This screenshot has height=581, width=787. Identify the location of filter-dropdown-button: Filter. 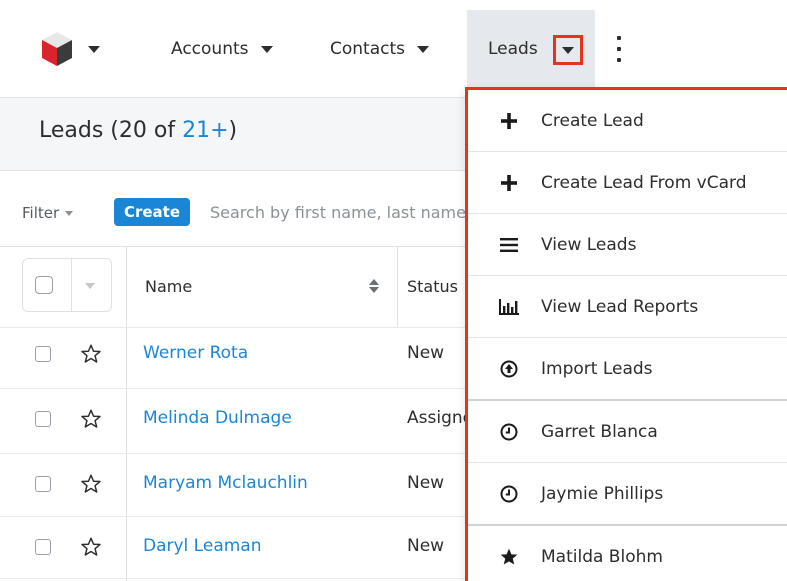
(48, 213).